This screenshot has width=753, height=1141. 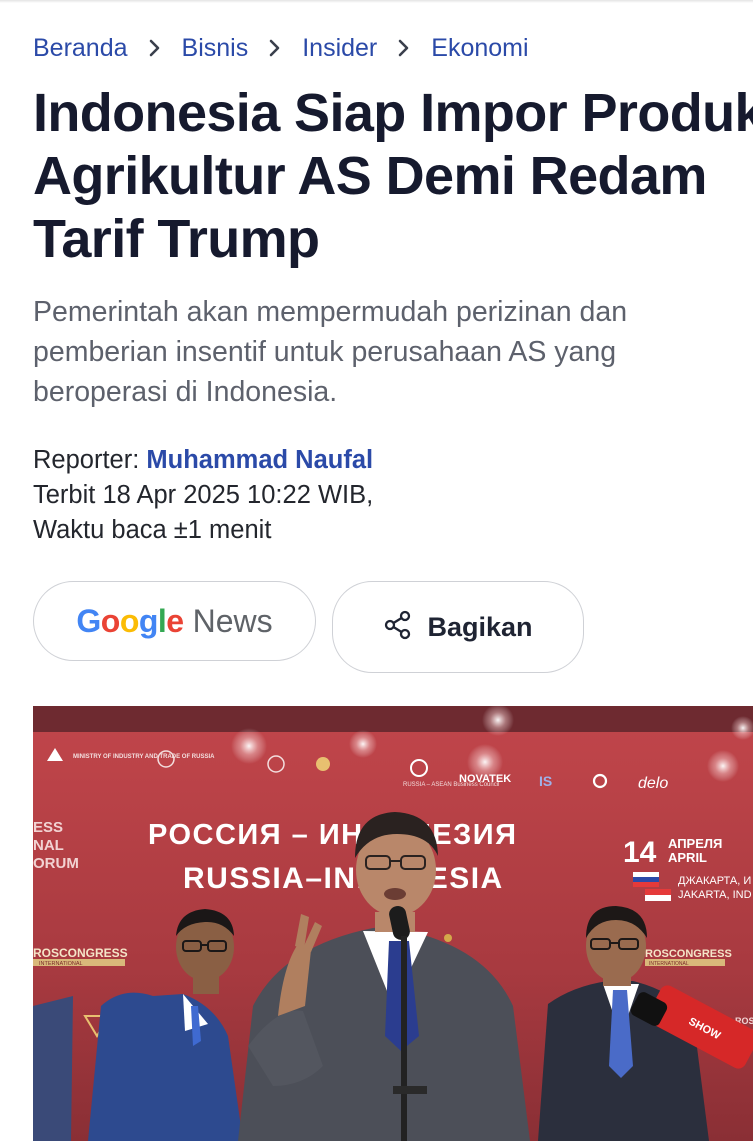 I want to click on article-title-line: Agrikultur AS Demi Redam, so click(x=370, y=176).